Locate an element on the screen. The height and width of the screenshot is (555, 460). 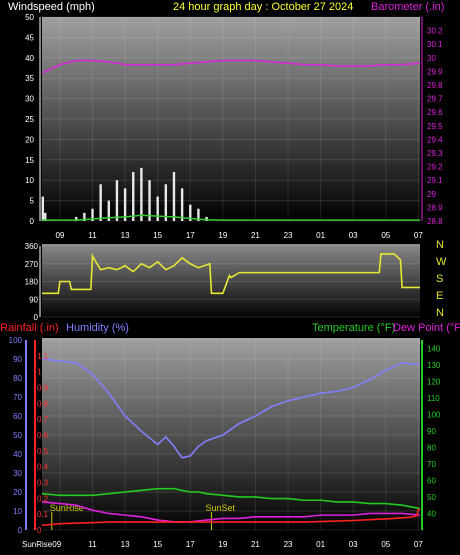
x-tick-label: 13 is located at coordinates (125, 544).